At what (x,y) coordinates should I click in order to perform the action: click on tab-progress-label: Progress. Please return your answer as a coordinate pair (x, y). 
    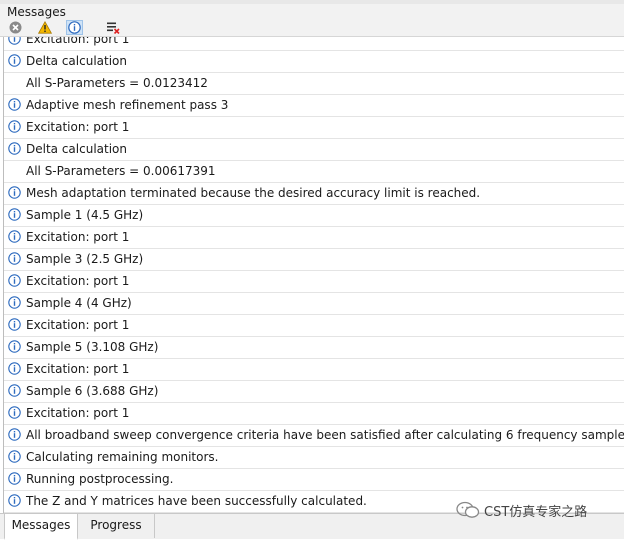
    Looking at the image, I should click on (116, 525).